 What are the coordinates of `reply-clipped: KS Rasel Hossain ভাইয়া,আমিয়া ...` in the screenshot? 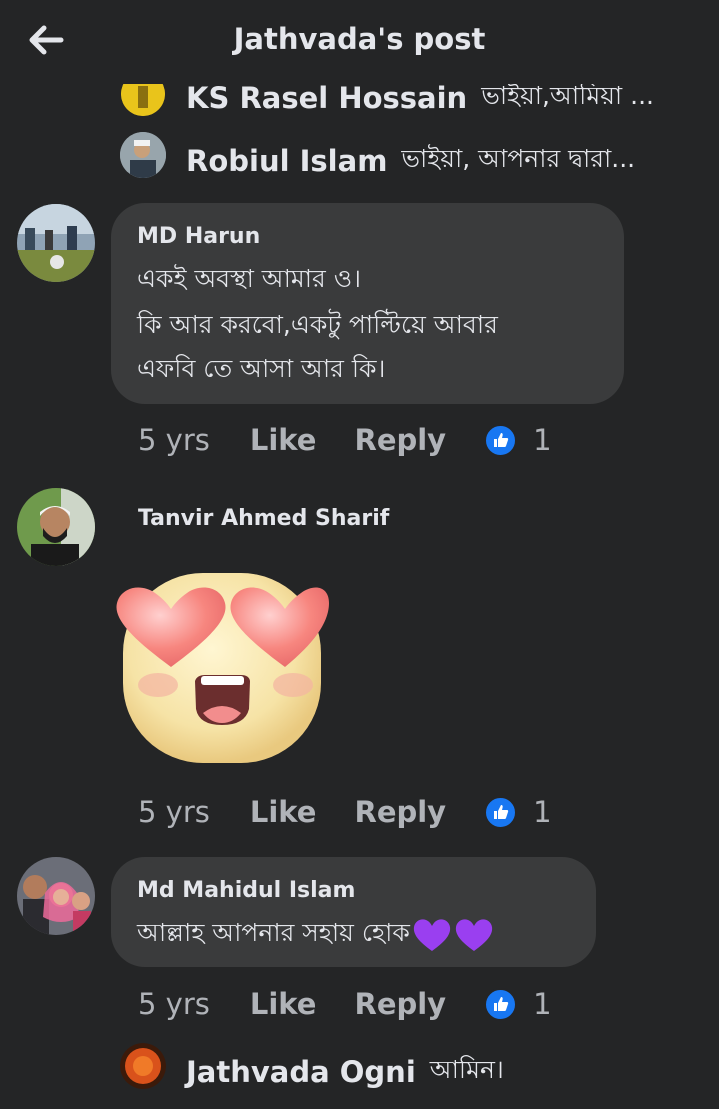 It's located at (359, 101).